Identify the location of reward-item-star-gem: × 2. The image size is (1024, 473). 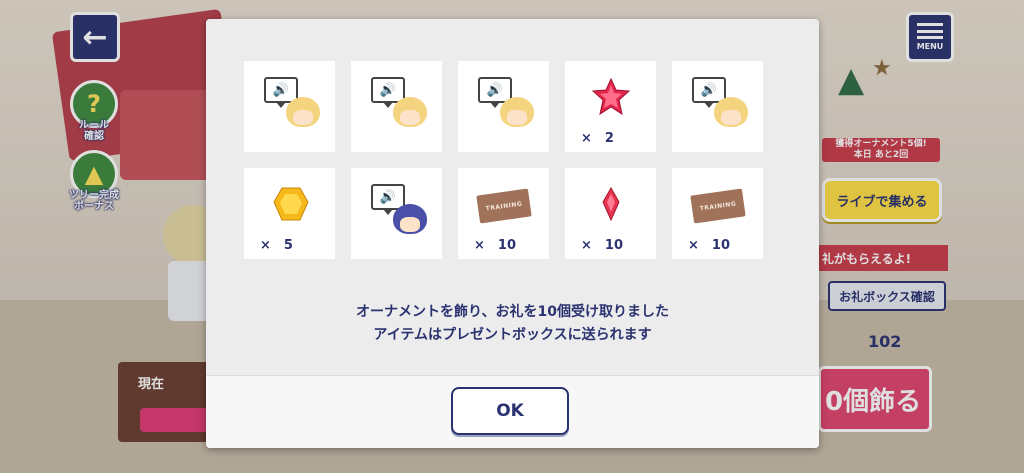
(610, 106).